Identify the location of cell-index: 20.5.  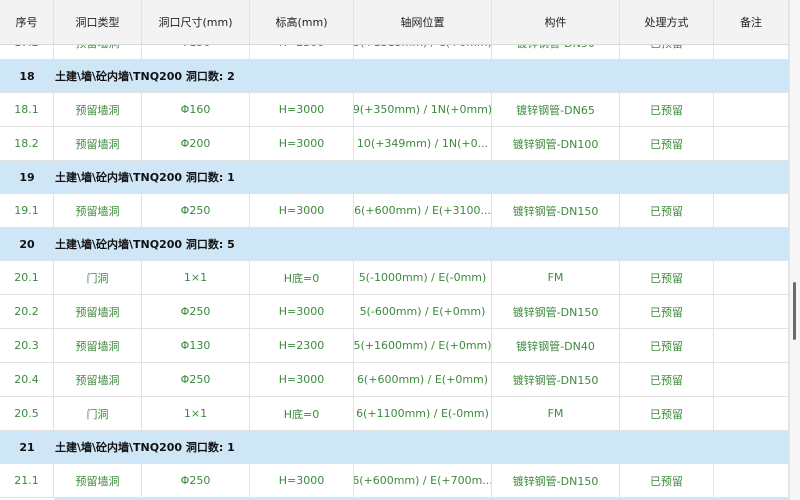
(27, 413).